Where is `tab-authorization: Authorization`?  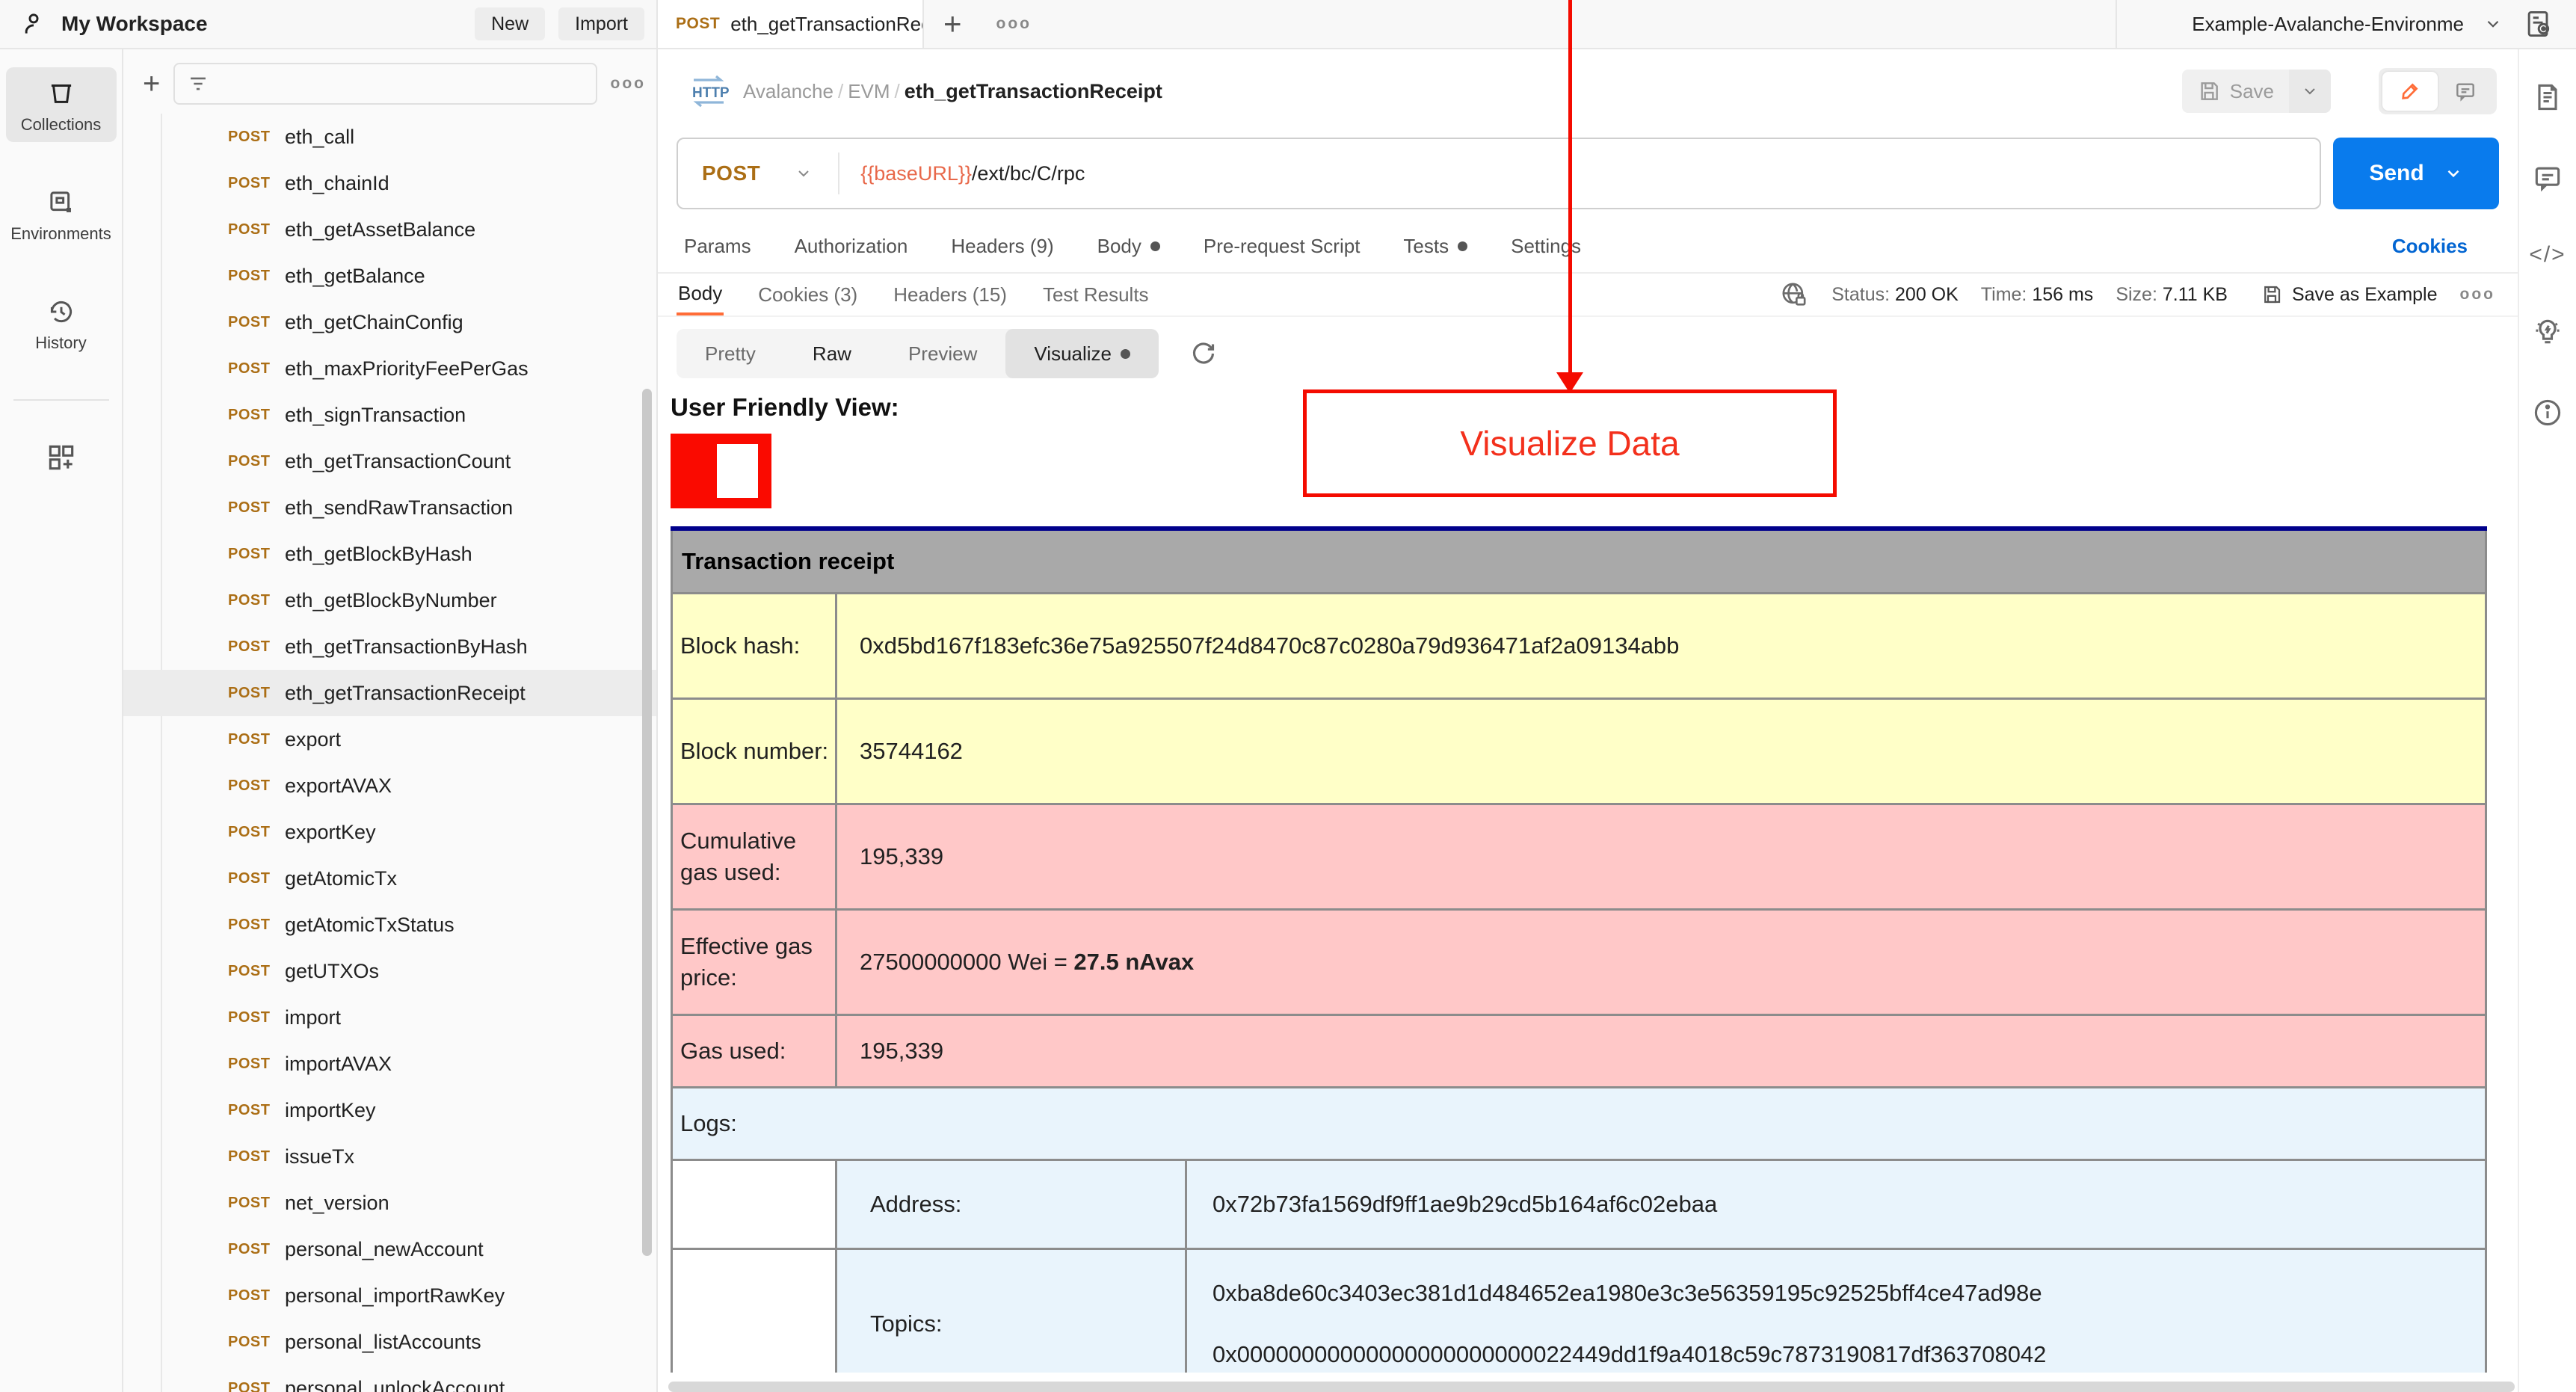
tab-authorization: Authorization is located at coordinates (851, 247).